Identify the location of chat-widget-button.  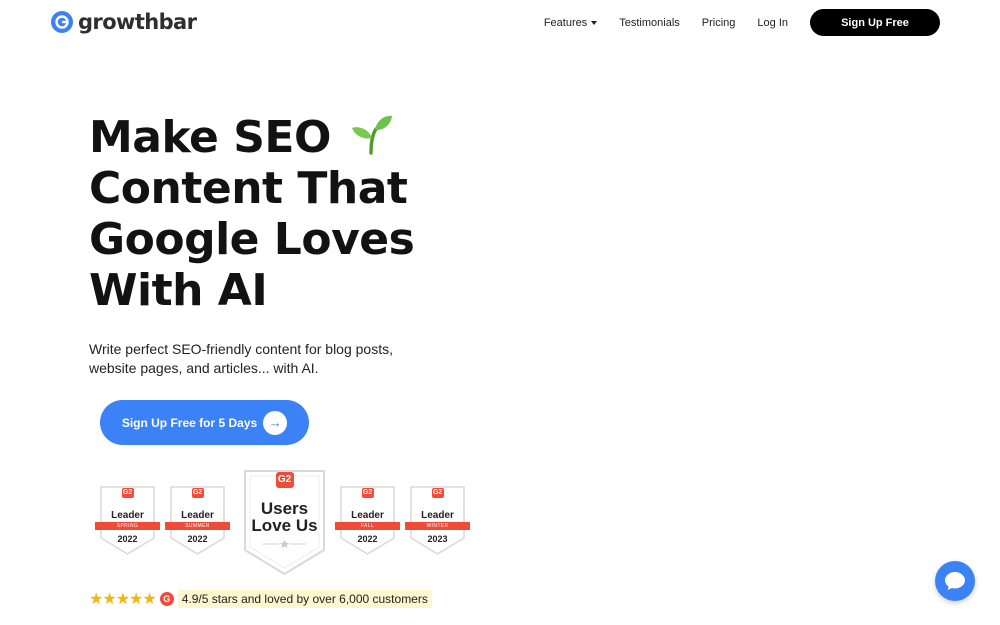
(955, 581).